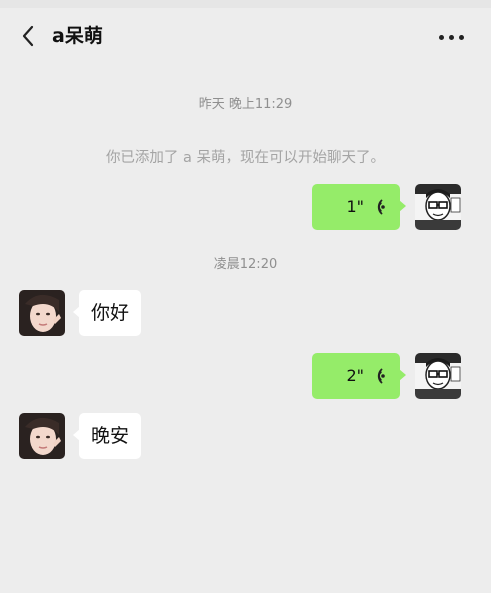 The image size is (491, 593). Describe the element at coordinates (245, 104) in the screenshot. I see `timestamp: 昨天 晚上11:29` at that location.